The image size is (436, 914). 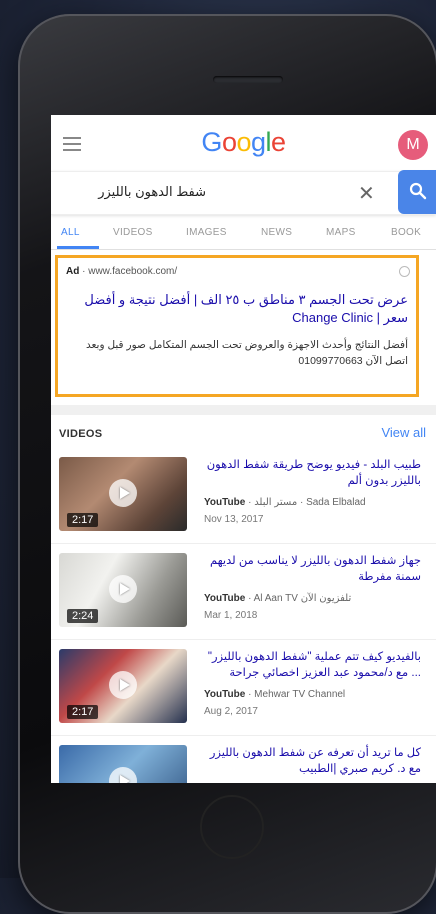 I want to click on video-source: YouTube · Mehwar TV Channel, so click(x=274, y=694).